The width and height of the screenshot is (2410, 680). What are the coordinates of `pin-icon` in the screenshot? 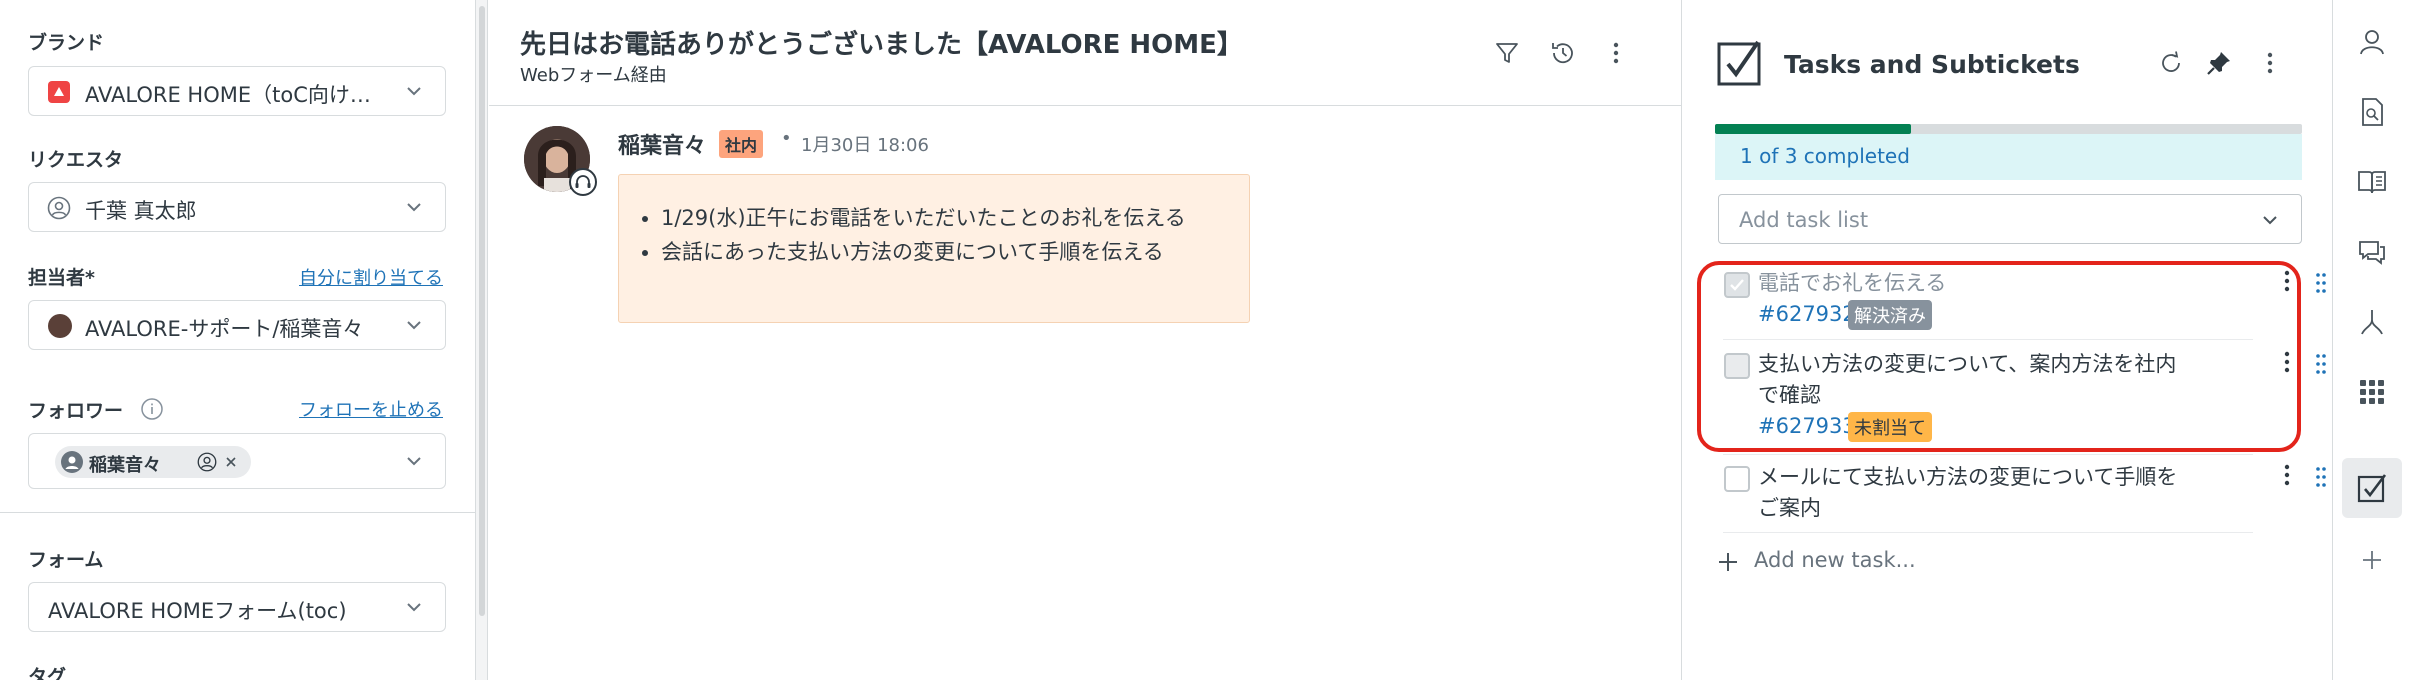 It's located at (2219, 63).